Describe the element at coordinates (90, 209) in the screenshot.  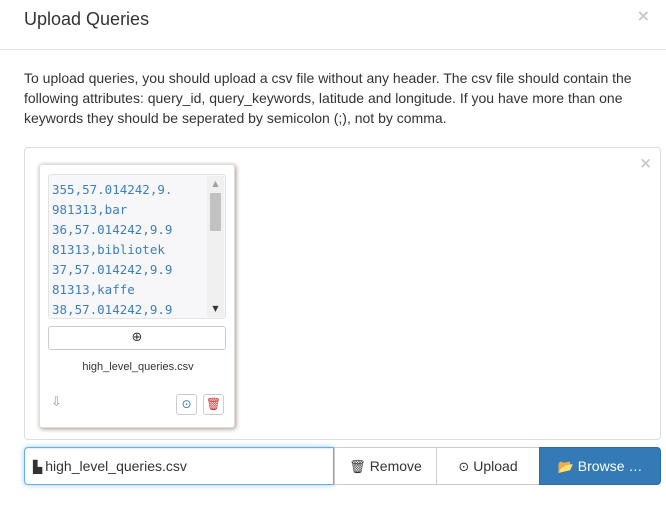
I see `file-content-line: 981313,bar` at that location.